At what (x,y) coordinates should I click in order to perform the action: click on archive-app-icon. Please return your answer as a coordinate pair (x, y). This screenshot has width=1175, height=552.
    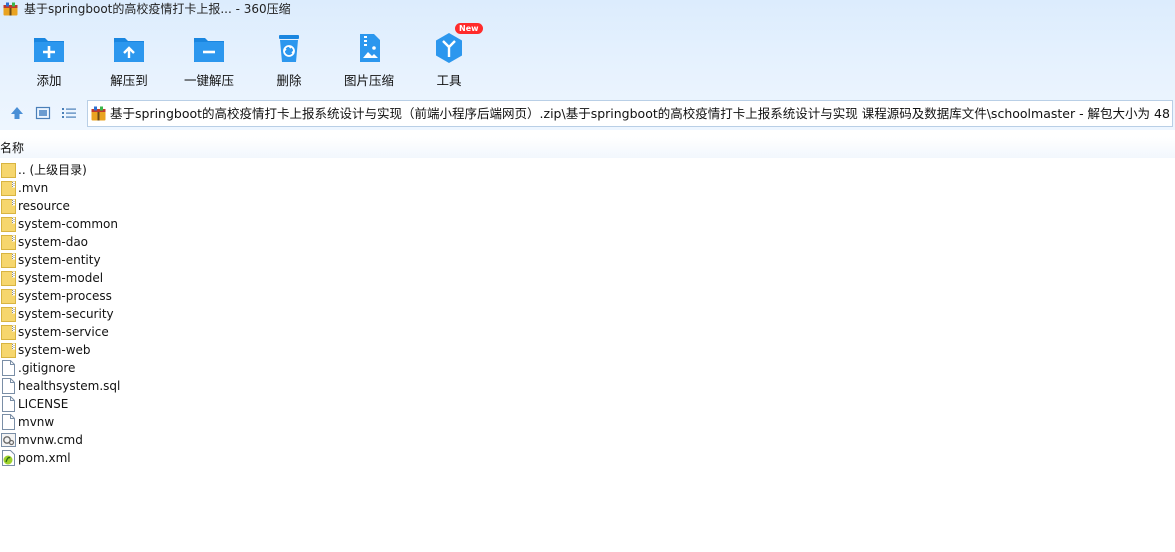
    Looking at the image, I should click on (10, 9).